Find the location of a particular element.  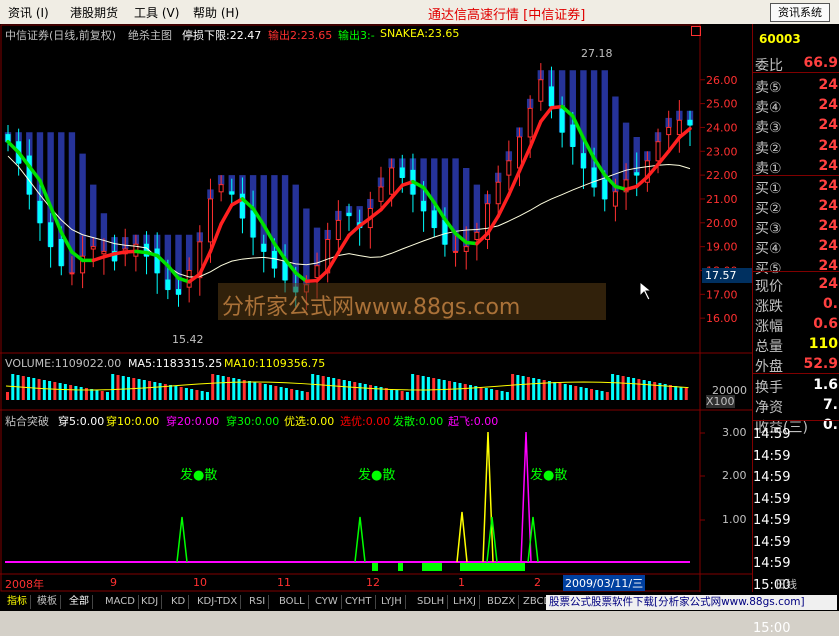

indicator-tab: RSI is located at coordinates (258, 602).